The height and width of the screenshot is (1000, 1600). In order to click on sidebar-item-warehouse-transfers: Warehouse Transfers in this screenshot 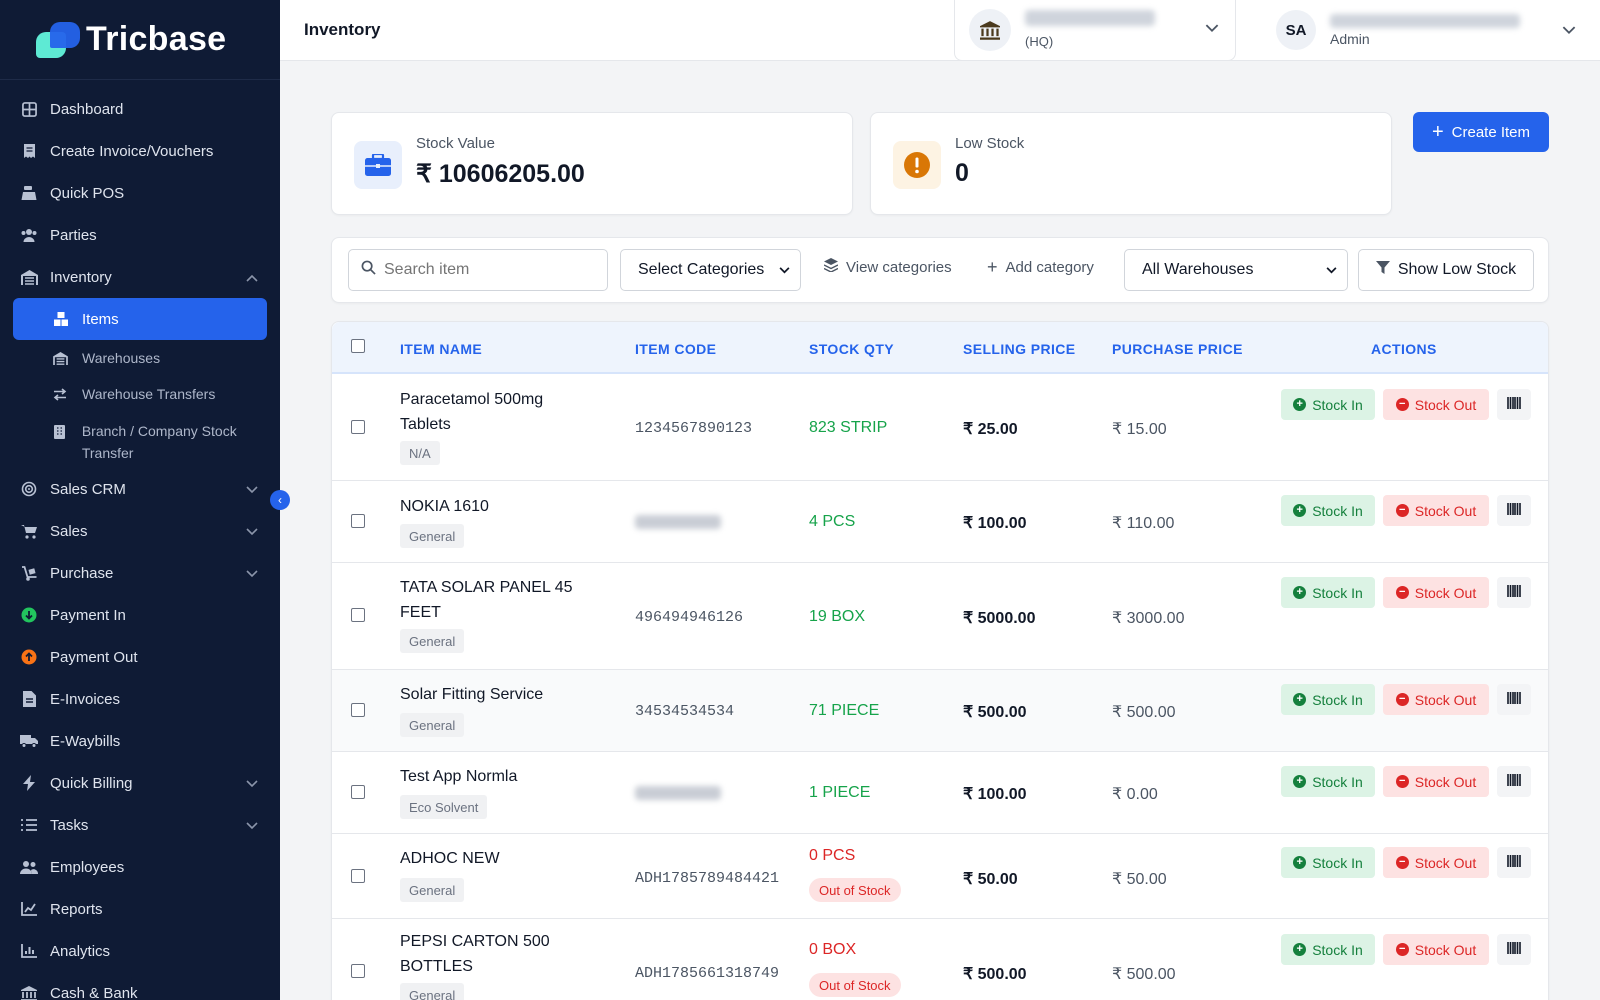, I will do `click(140, 394)`.